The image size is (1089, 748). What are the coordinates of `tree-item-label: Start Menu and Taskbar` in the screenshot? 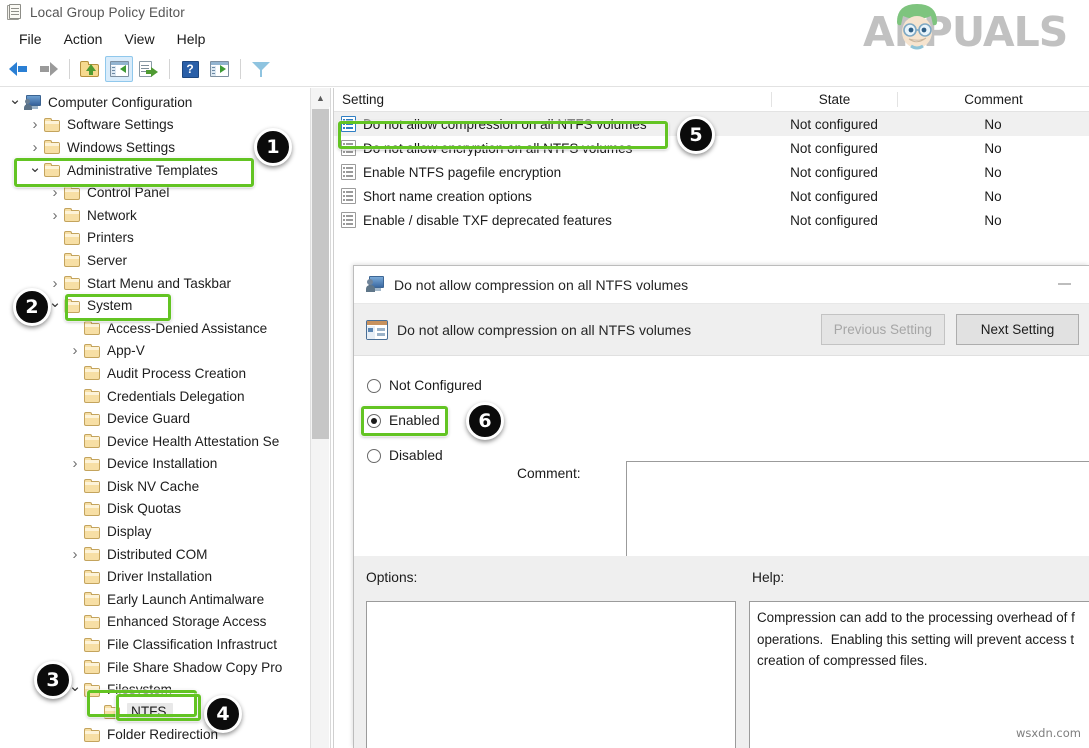 It's located at (159, 283).